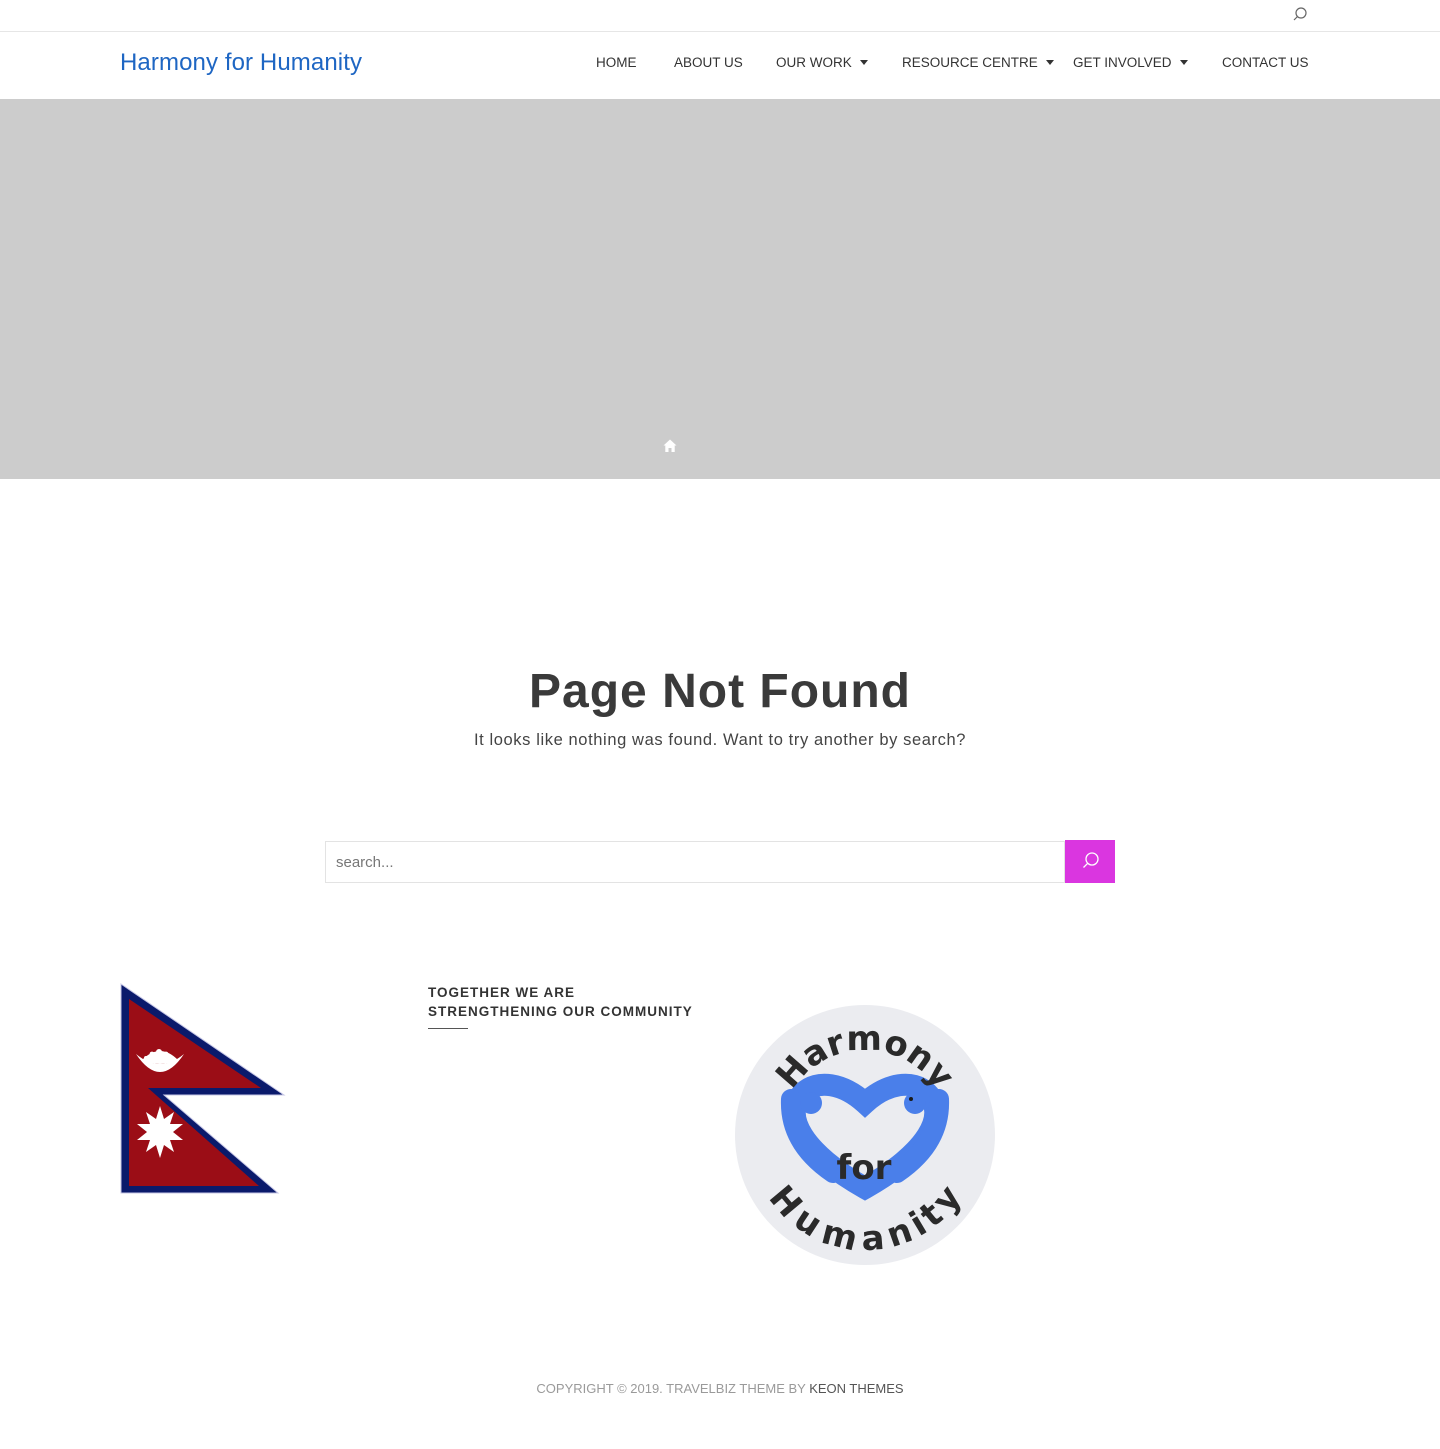 Image resolution: width=1440 pixels, height=1449 pixels. I want to click on search-form, so click(720, 861).